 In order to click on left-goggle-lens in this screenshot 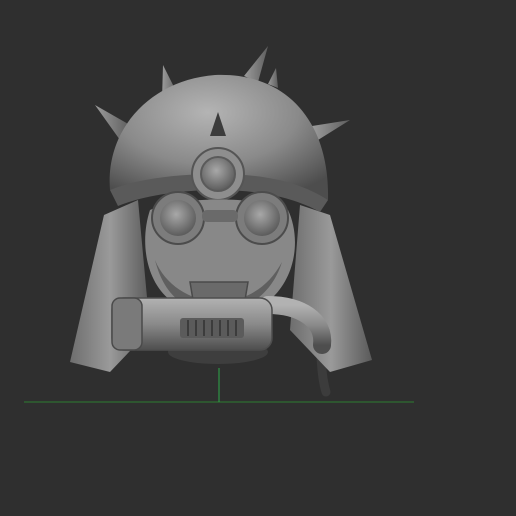, I will do `click(178, 218)`.